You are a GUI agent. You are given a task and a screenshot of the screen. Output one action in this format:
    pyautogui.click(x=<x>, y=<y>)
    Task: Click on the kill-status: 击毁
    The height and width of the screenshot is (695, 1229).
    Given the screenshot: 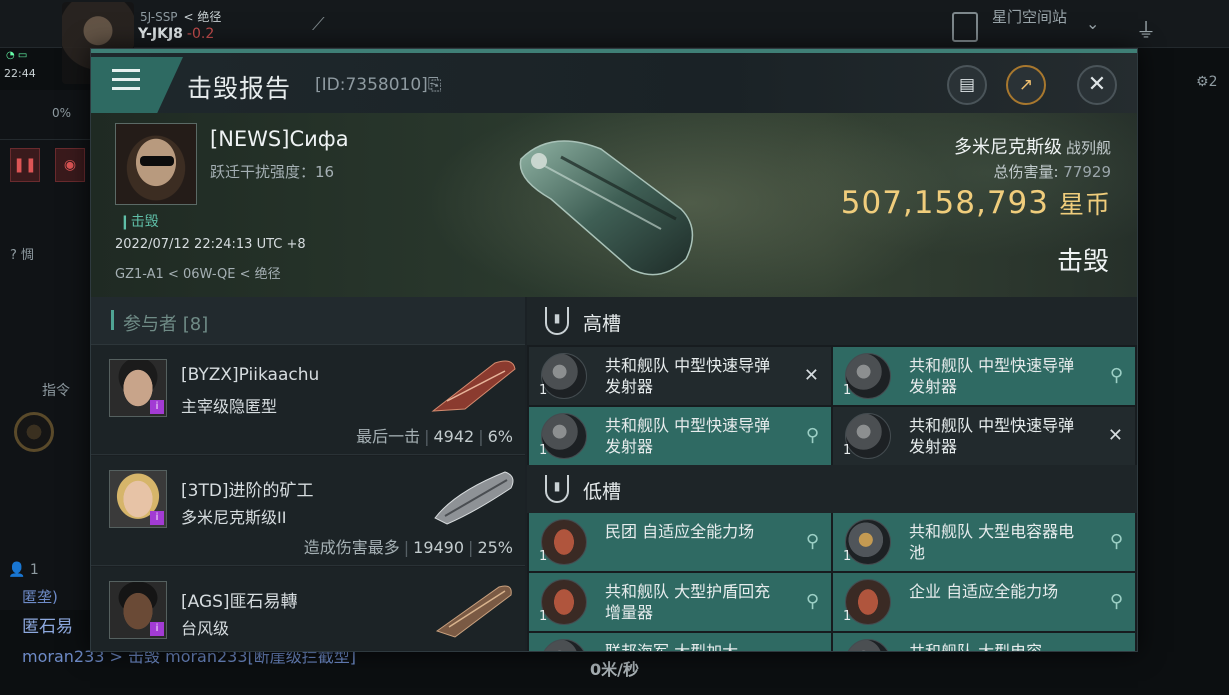 What is the action you would take?
    pyautogui.click(x=1082, y=262)
    